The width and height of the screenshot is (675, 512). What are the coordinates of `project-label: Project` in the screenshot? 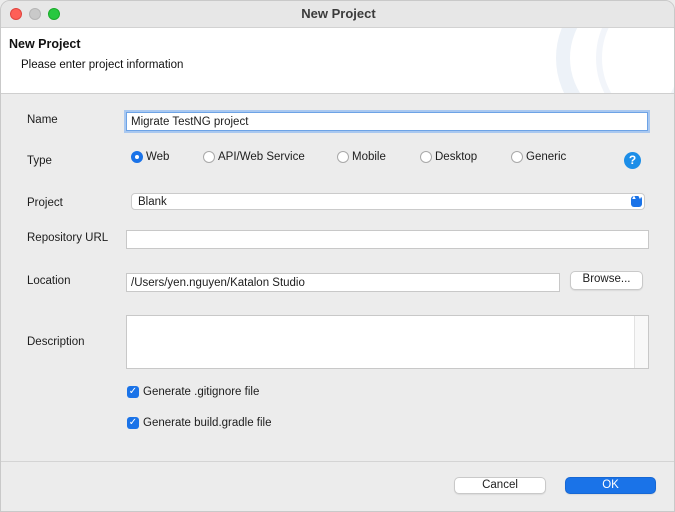 It's located at (45, 203).